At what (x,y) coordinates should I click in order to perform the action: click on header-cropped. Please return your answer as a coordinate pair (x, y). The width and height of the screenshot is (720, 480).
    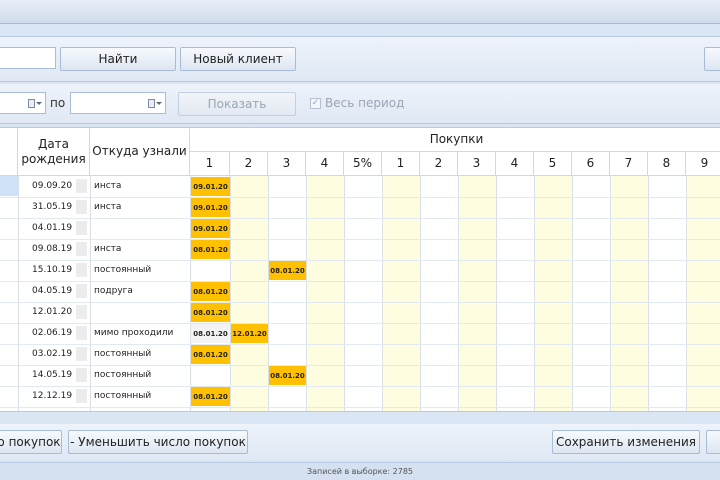
    Looking at the image, I should click on (9, 152).